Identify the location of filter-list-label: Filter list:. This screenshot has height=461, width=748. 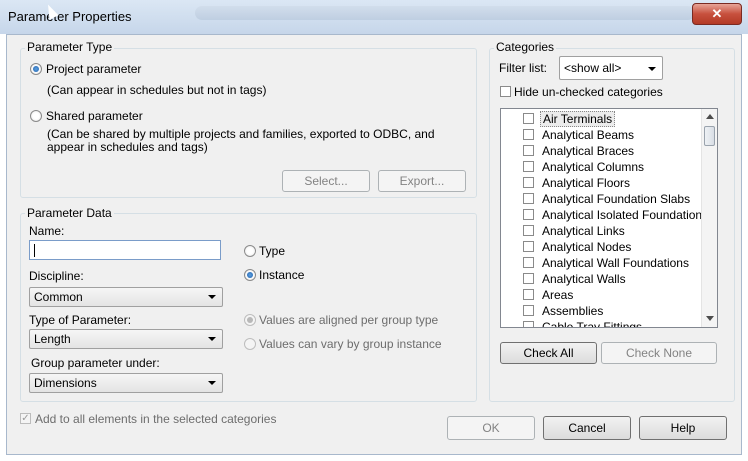
(523, 68).